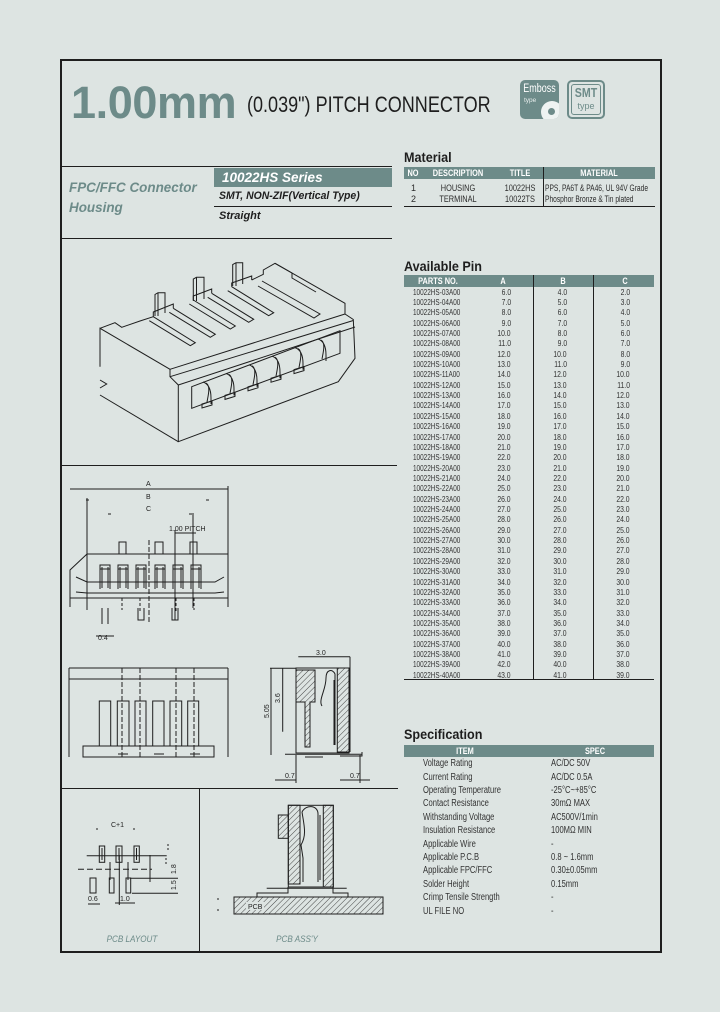 Image resolution: width=720 pixels, height=1012 pixels. Describe the element at coordinates (529, 593) in the screenshot. I see `pin-table-row: 10022HS-32A00 35.0 33.0 31.0` at that location.